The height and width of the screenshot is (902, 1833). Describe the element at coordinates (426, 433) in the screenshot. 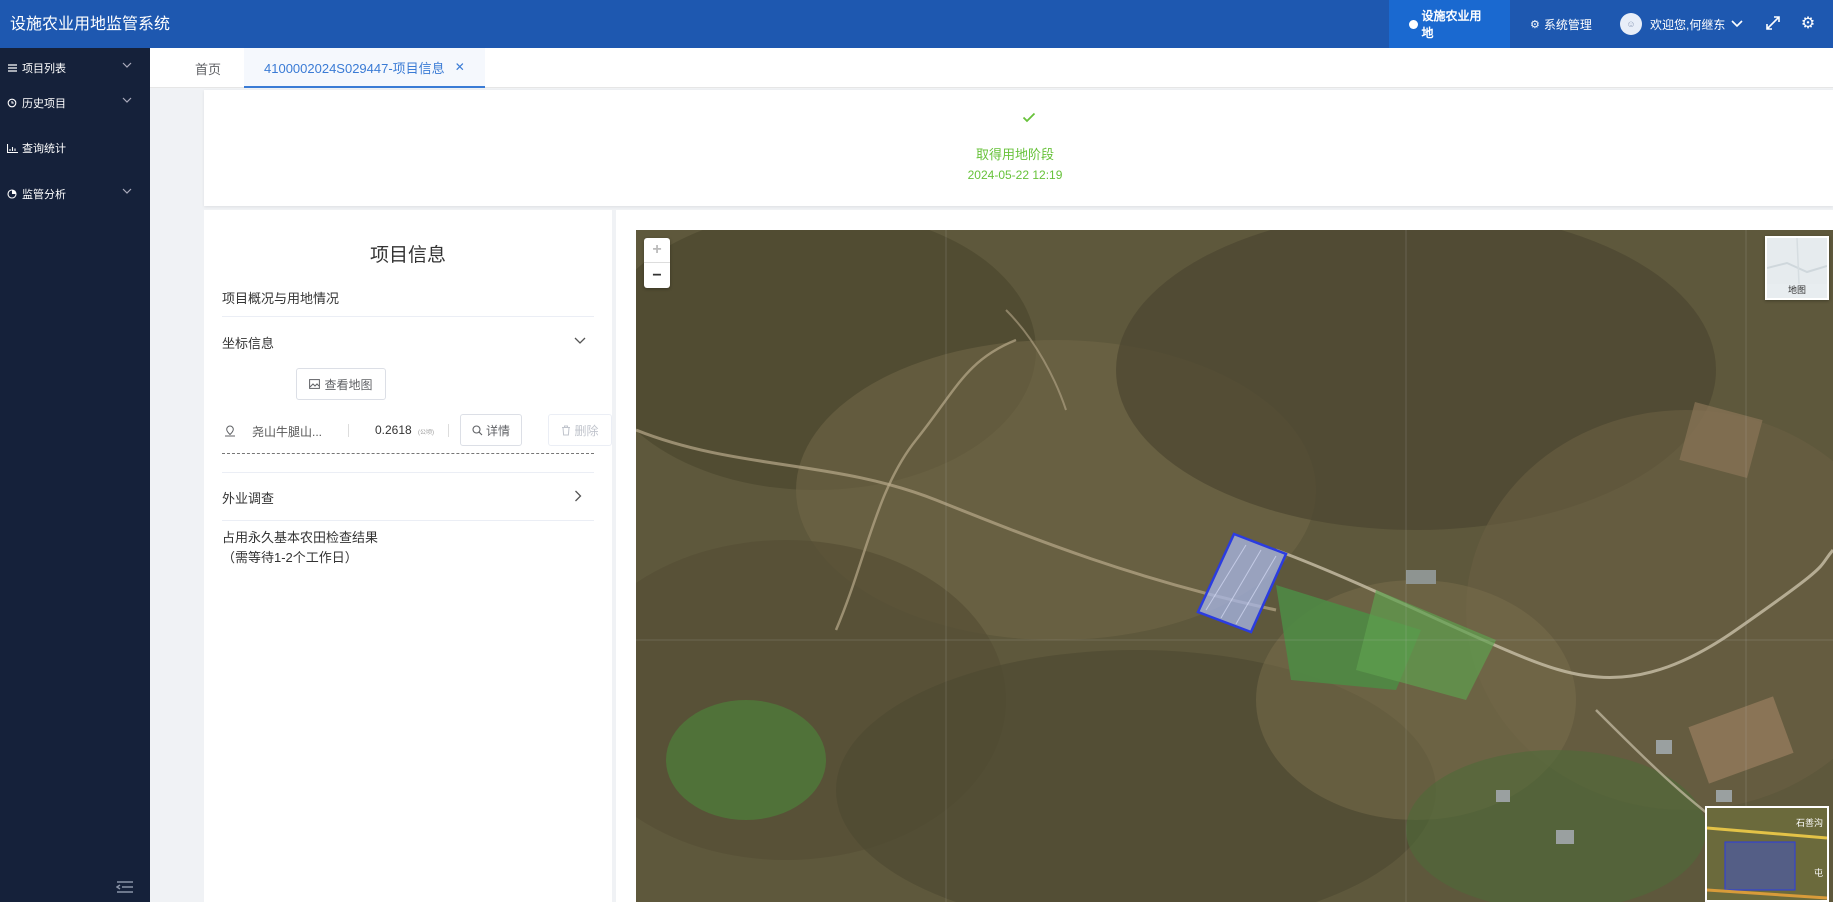

I see `coord-unit: (公顷)` at that location.